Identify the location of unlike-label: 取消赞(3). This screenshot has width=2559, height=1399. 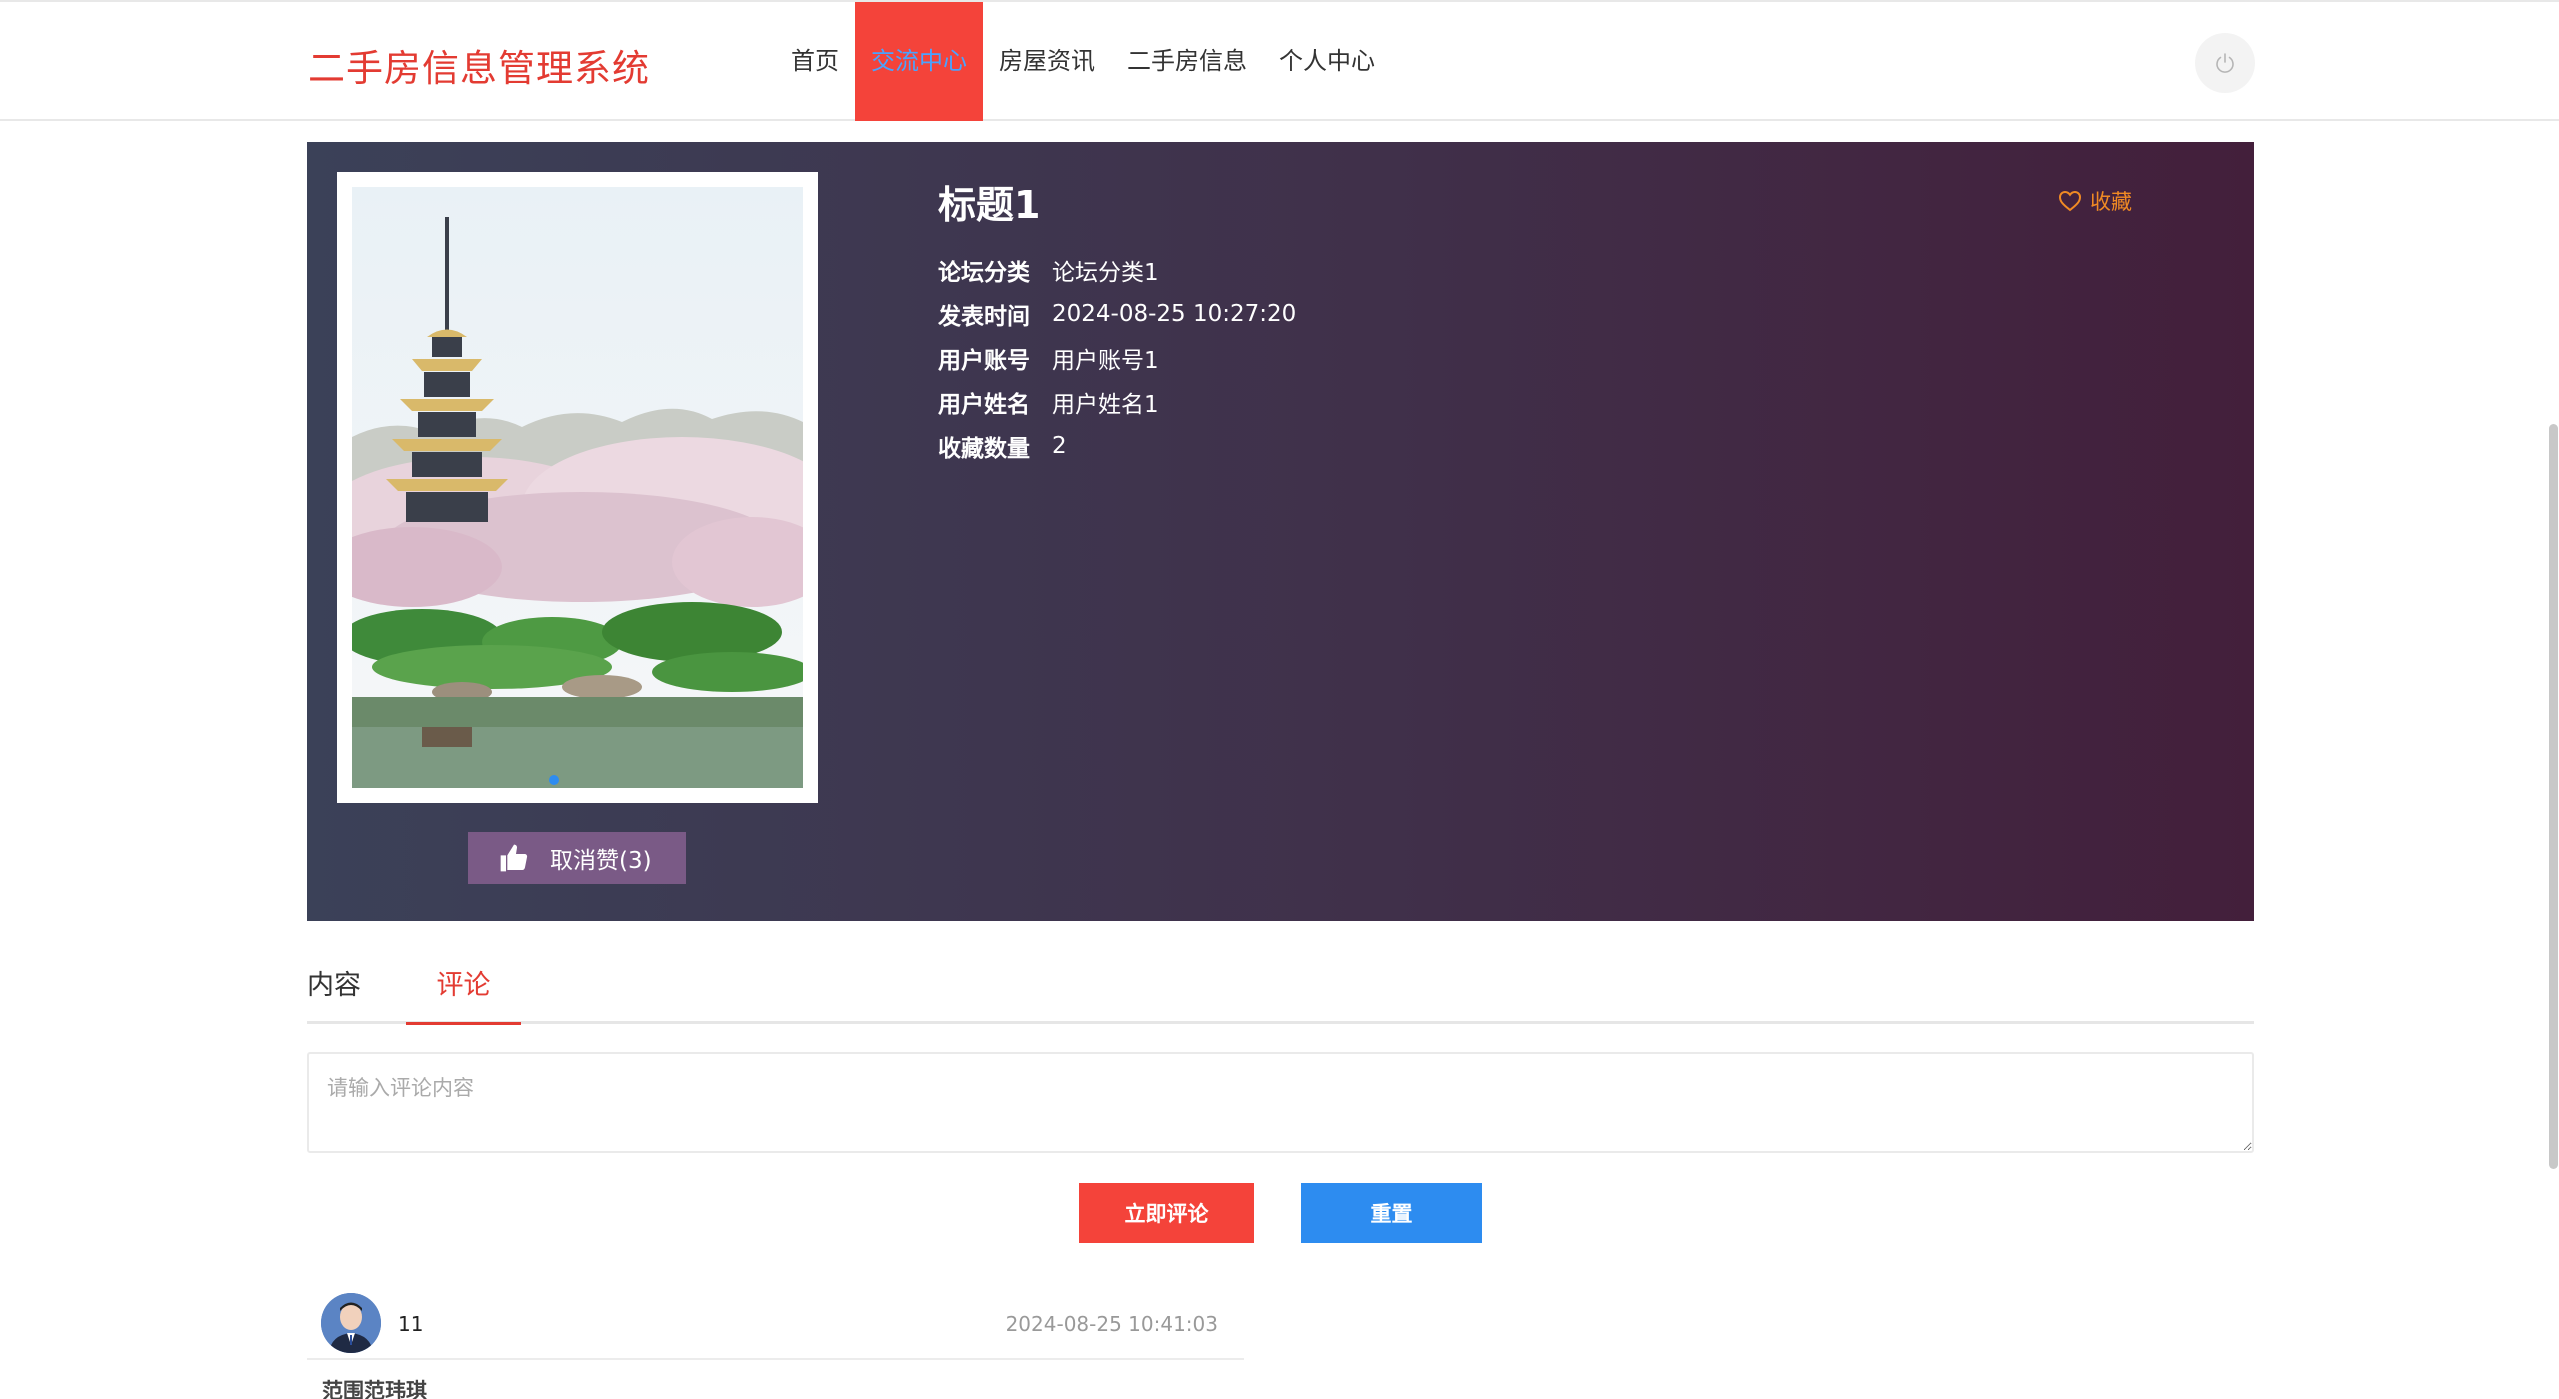
(601, 861).